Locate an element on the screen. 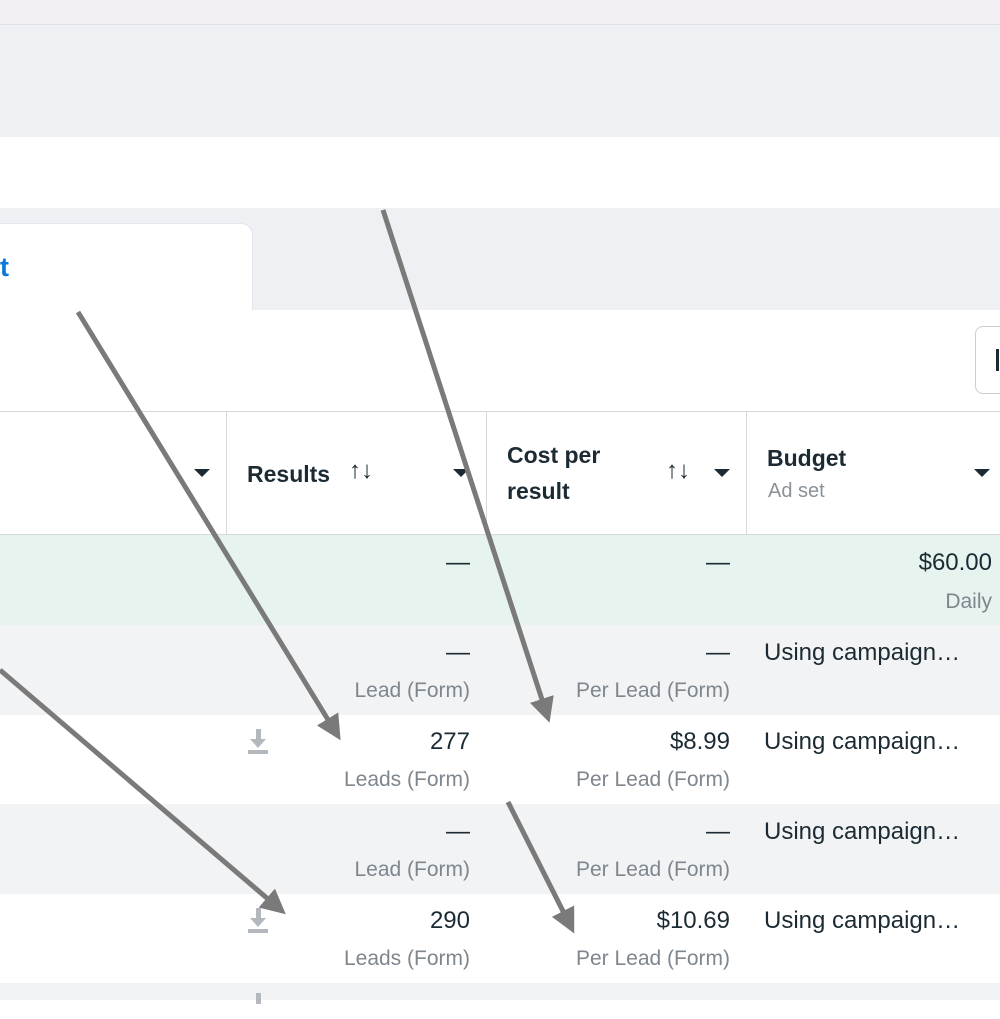  columns-icon is located at coordinates (997, 360).